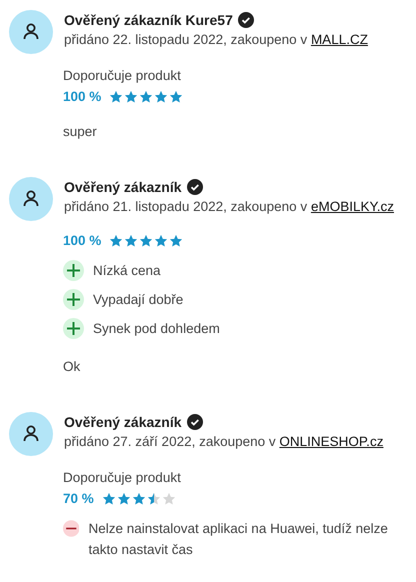 This screenshot has height=582, width=416. Describe the element at coordinates (352, 206) in the screenshot. I see `shop-link: eMOBILKY.cz` at that location.